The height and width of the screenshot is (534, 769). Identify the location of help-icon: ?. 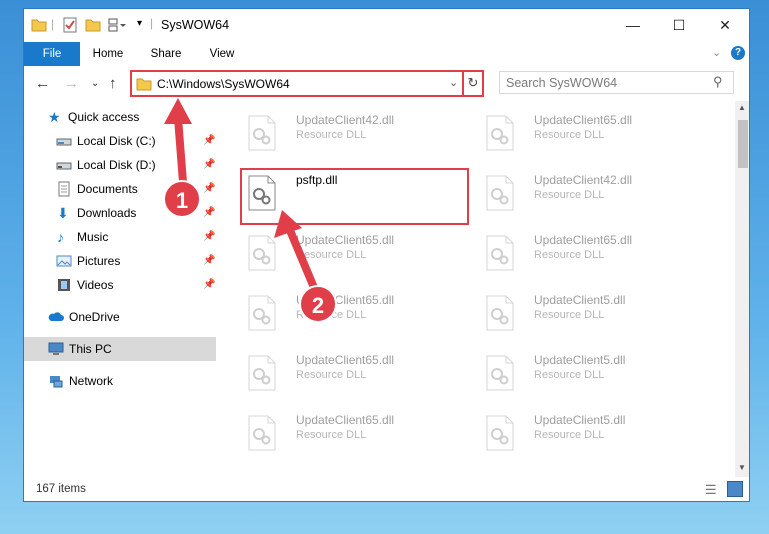
(738, 53).